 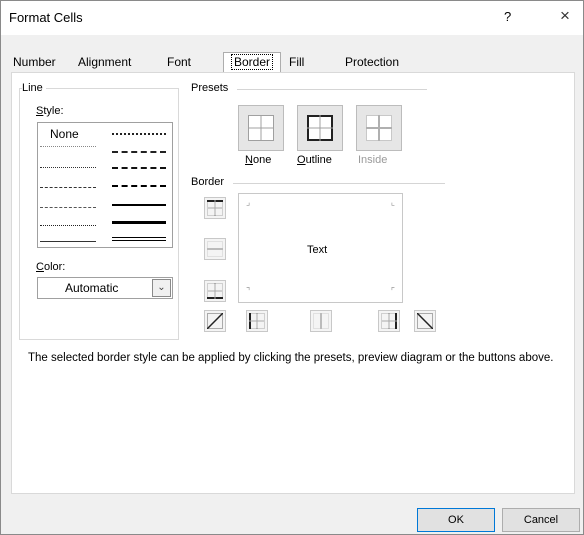 I want to click on line-style-double, so click(x=139, y=239).